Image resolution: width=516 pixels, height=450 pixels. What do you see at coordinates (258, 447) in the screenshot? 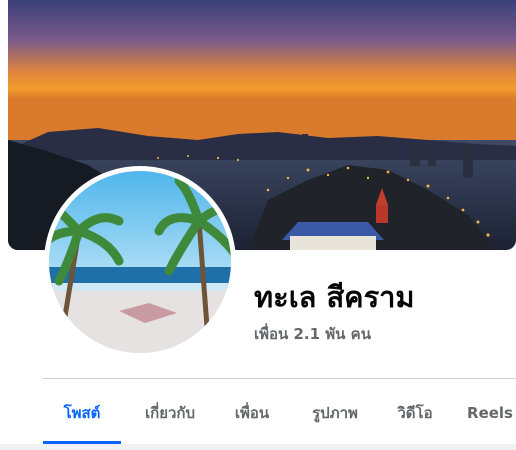
I see `section-separator` at bounding box center [258, 447].